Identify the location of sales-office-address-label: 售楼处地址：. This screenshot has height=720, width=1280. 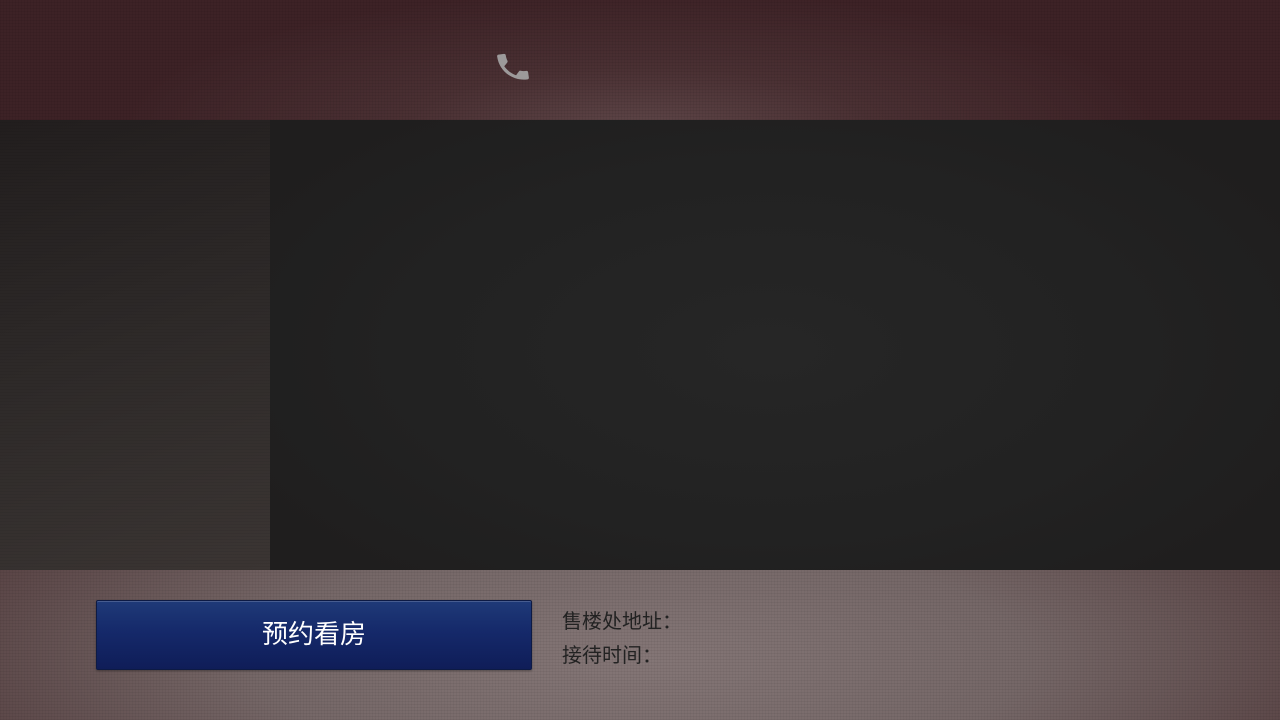
(622, 621).